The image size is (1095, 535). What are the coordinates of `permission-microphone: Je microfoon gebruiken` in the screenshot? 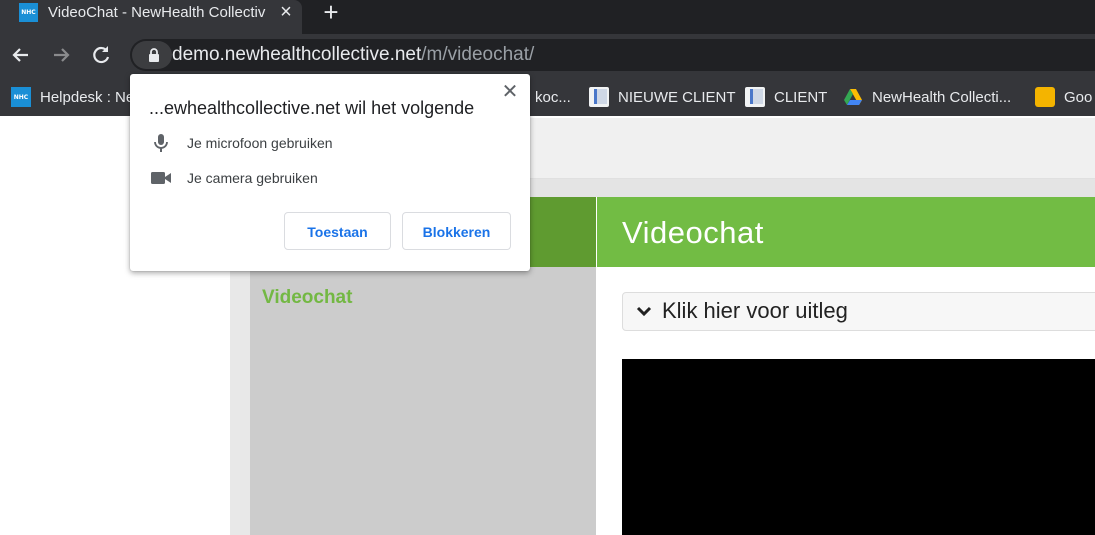 It's located at (241, 143).